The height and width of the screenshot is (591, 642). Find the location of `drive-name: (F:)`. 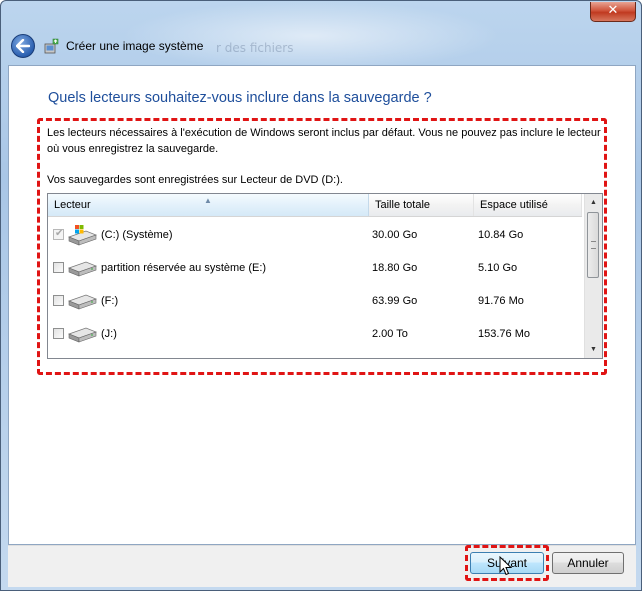

drive-name: (F:) is located at coordinates (110, 301).